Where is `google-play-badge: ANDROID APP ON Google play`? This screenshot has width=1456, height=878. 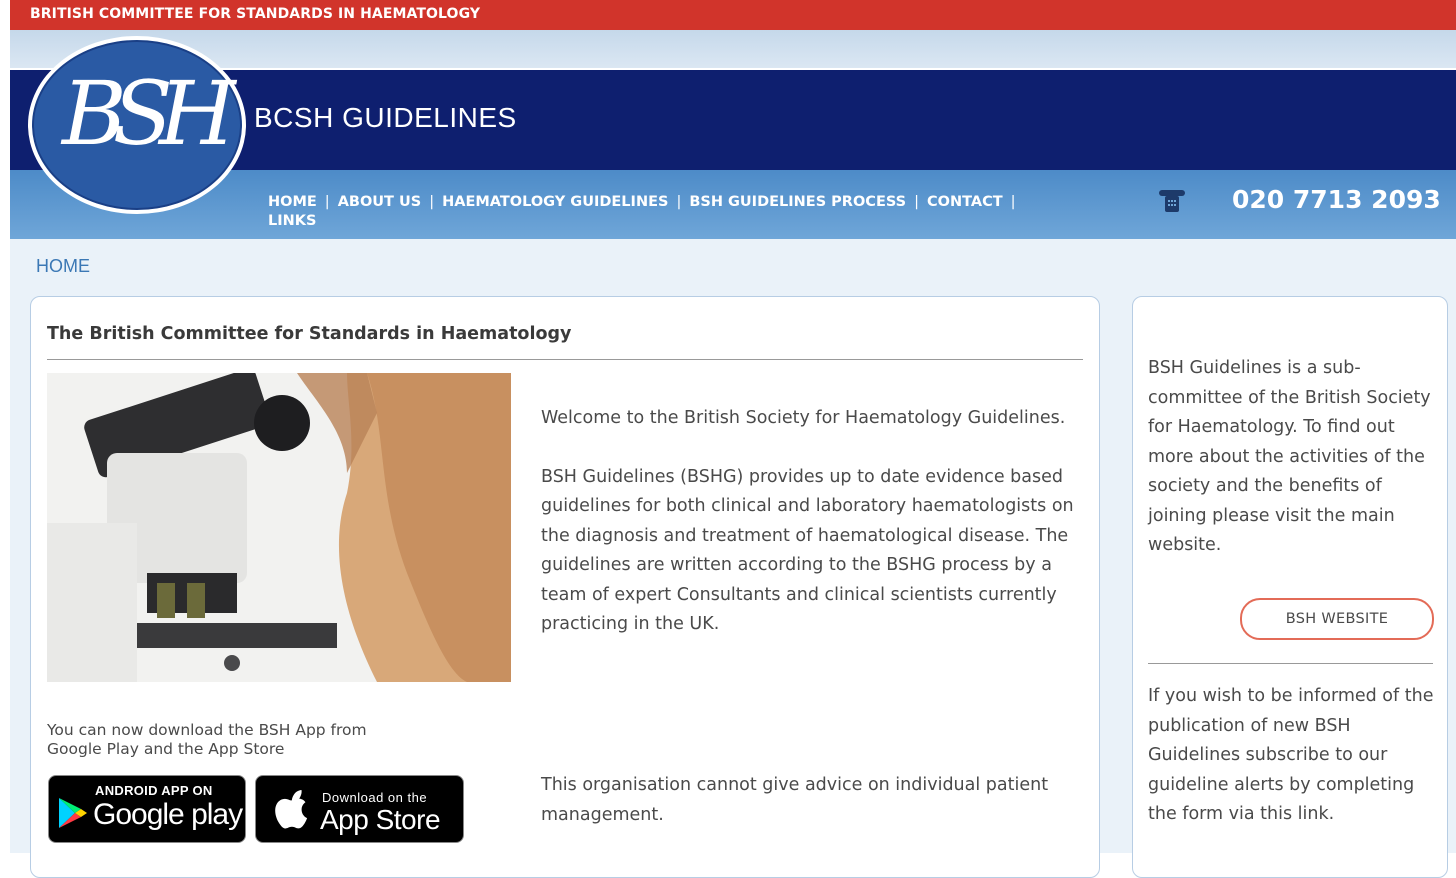
google-play-badge: ANDROID APP ON Google play is located at coordinates (147, 809).